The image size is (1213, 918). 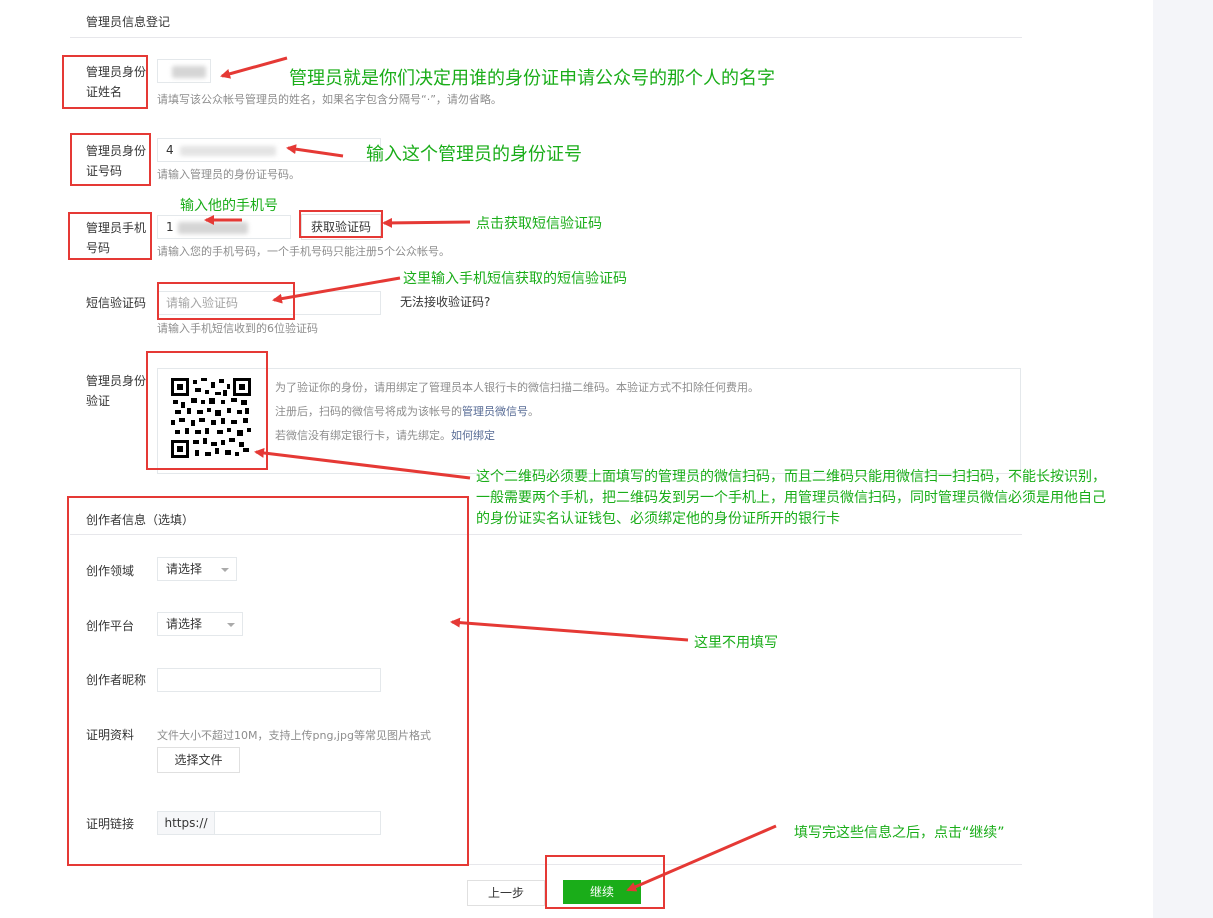 What do you see at coordinates (515, 279) in the screenshot?
I see `annotation-sms: 这里输入手机短信获取的短信验证码` at bounding box center [515, 279].